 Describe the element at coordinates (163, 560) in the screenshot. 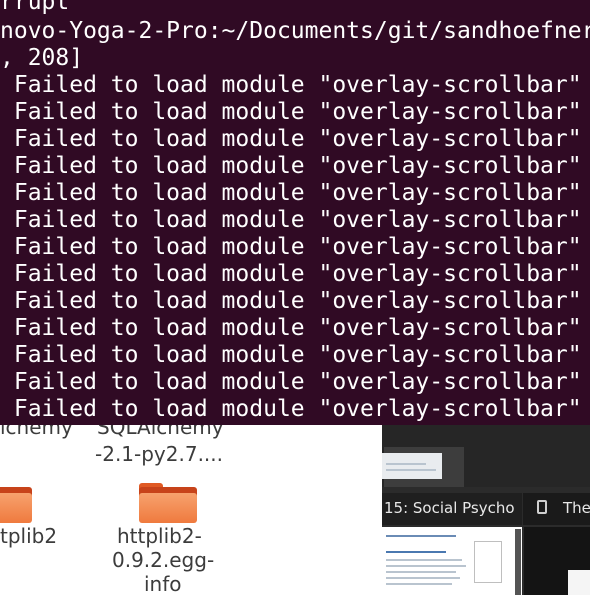

I see `folder-label-line: 0.9.2.egg-` at that location.